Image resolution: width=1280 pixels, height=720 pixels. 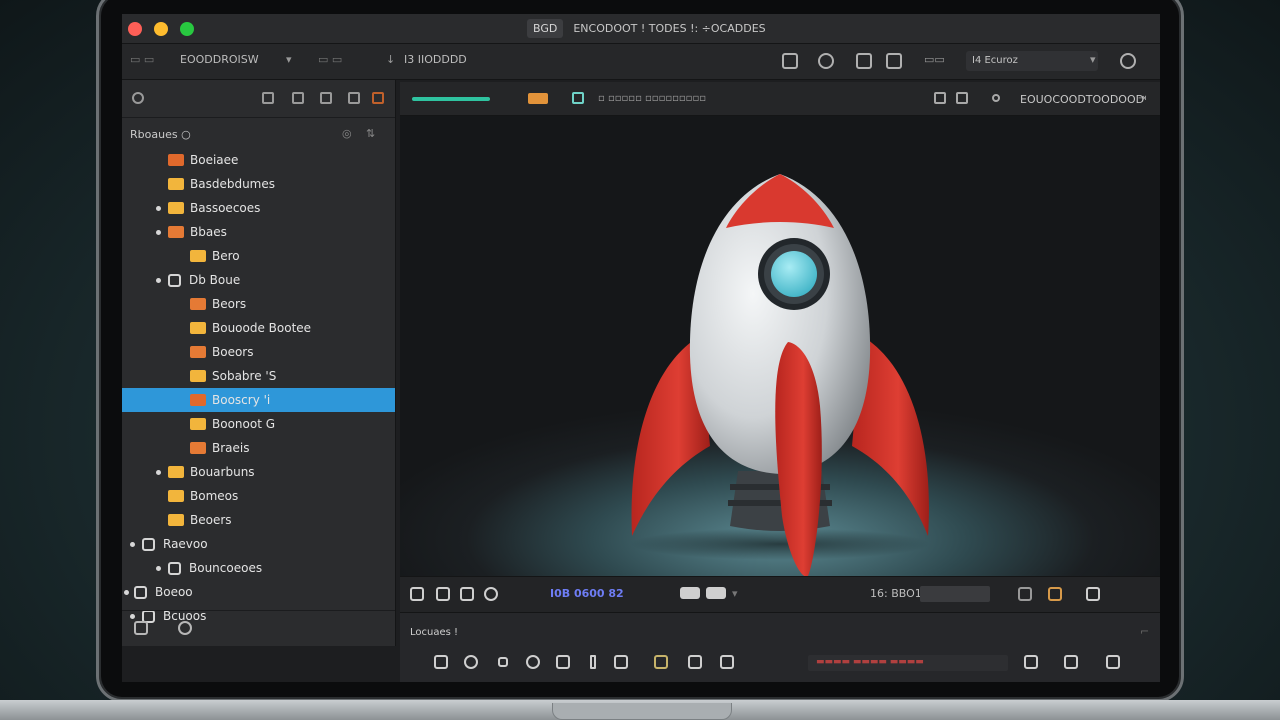 I want to click on fit-icon, so click(x=1113, y=662).